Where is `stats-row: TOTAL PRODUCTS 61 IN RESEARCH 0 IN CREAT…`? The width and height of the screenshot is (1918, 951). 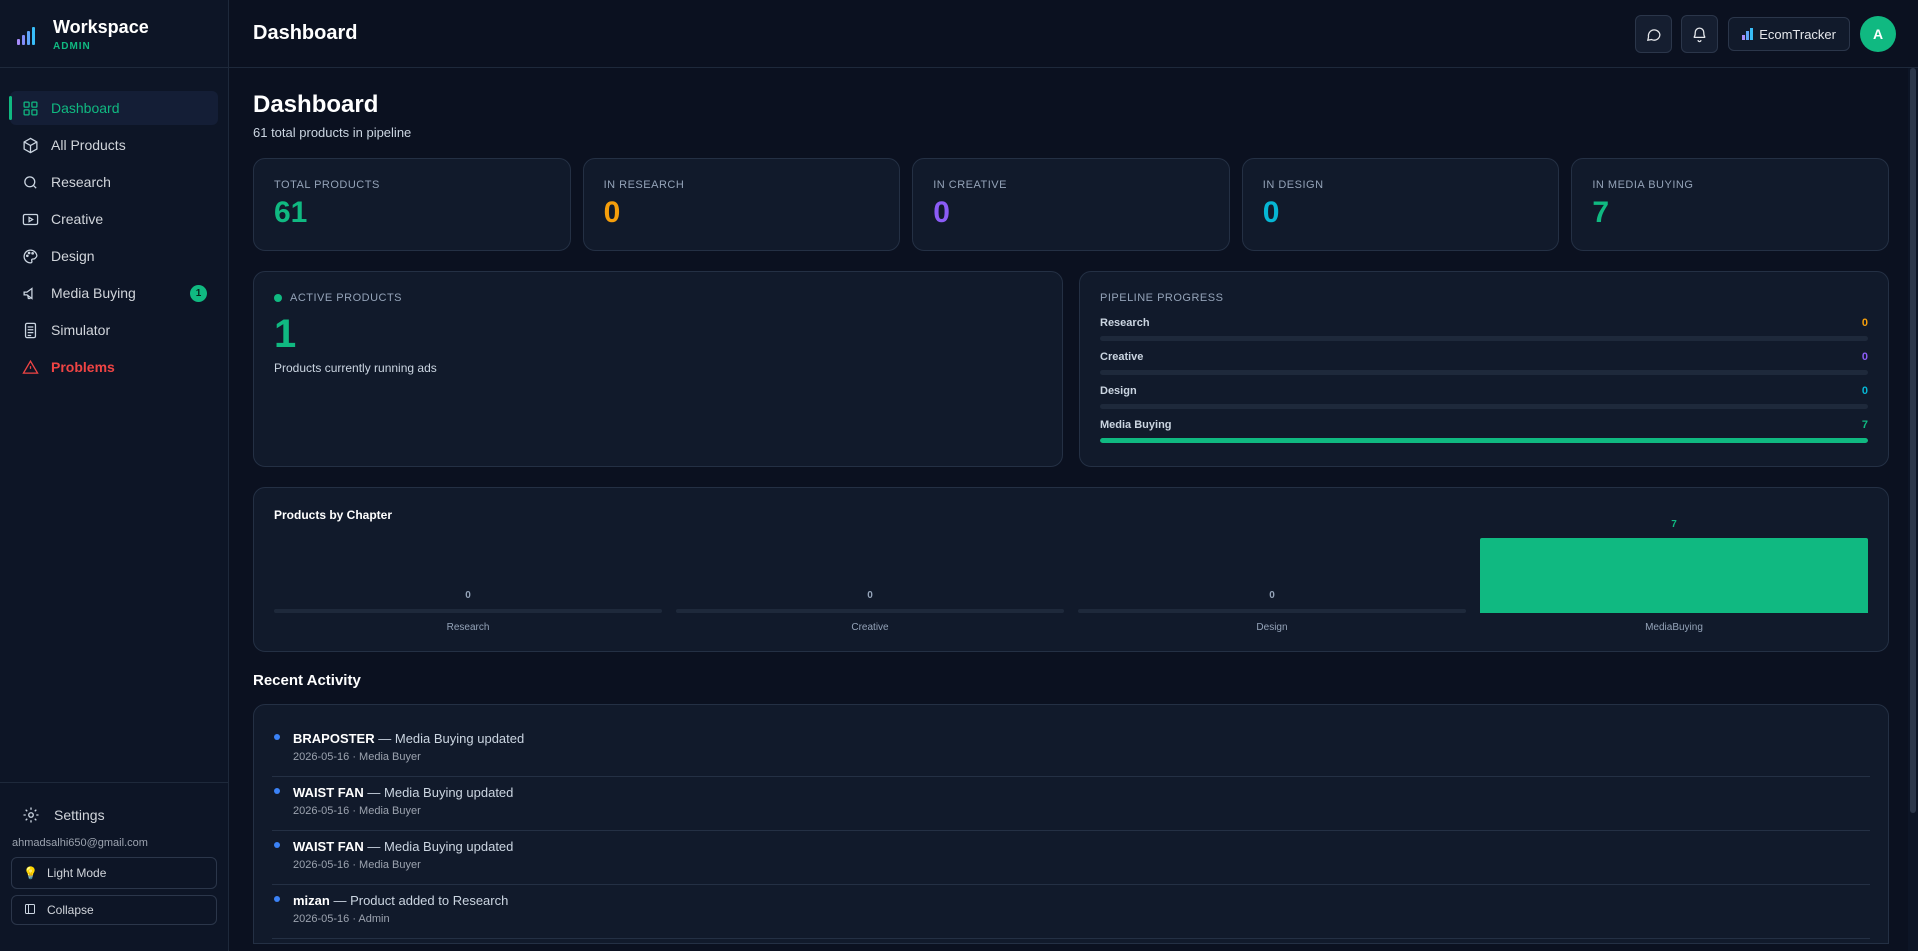
stats-row: TOTAL PRODUCTS 61 IN RESEARCH 0 IN CREAT… is located at coordinates (1071, 204).